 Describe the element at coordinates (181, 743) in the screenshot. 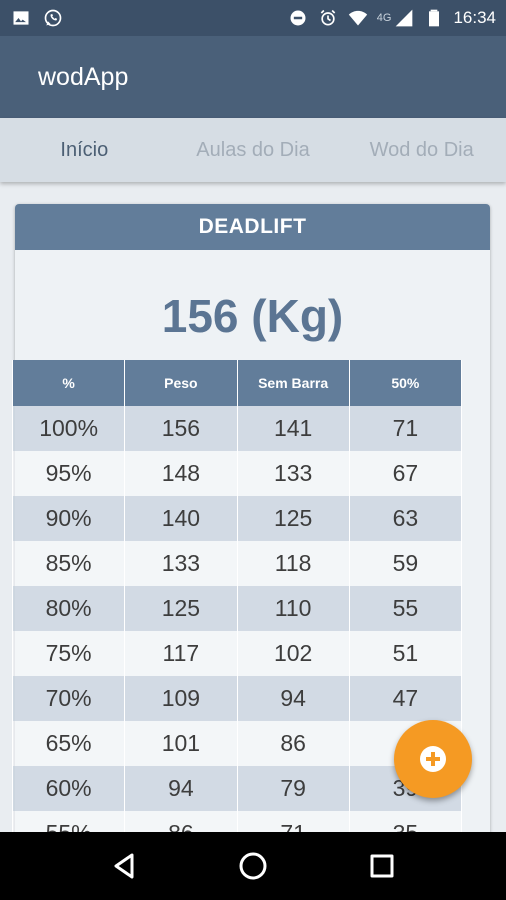

I see `cell-peso: 101` at that location.